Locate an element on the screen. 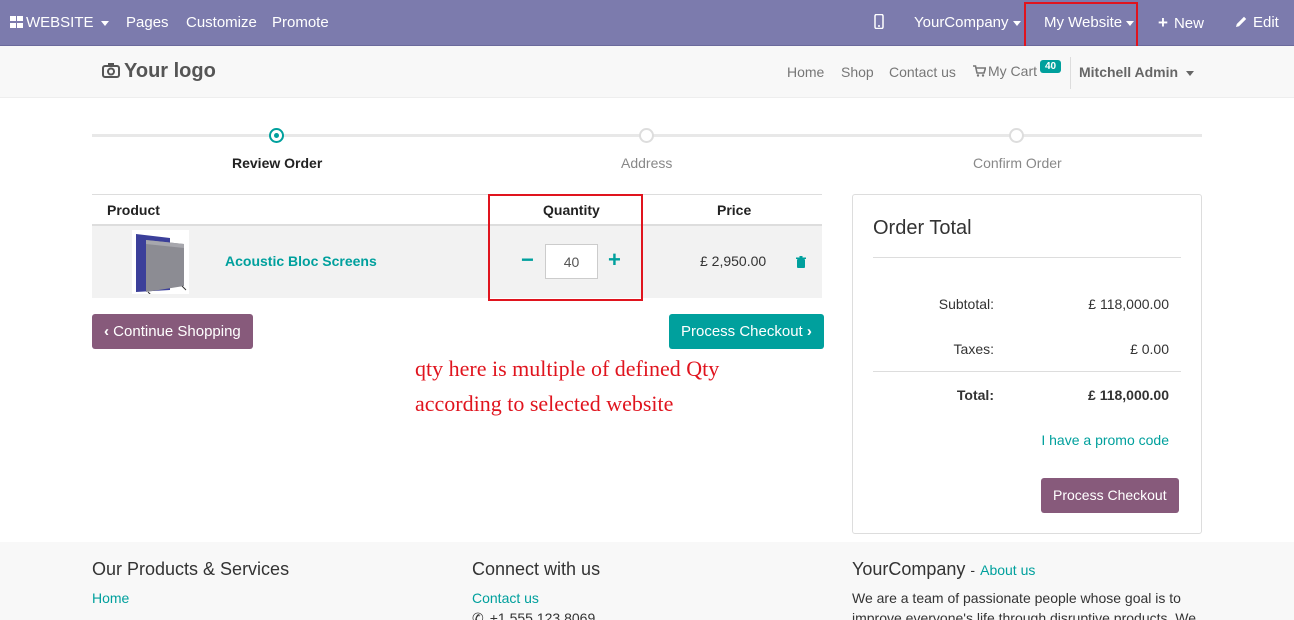  website-menu: WEBSITE is located at coordinates (59, 23).